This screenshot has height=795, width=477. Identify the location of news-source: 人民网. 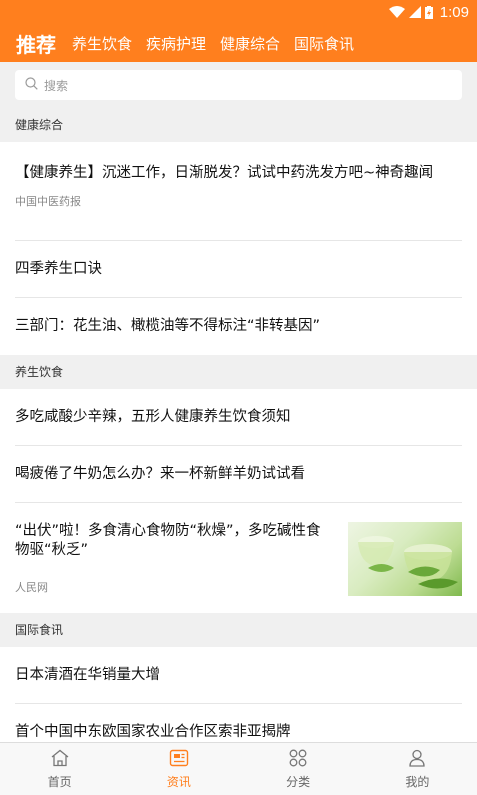
(31, 587).